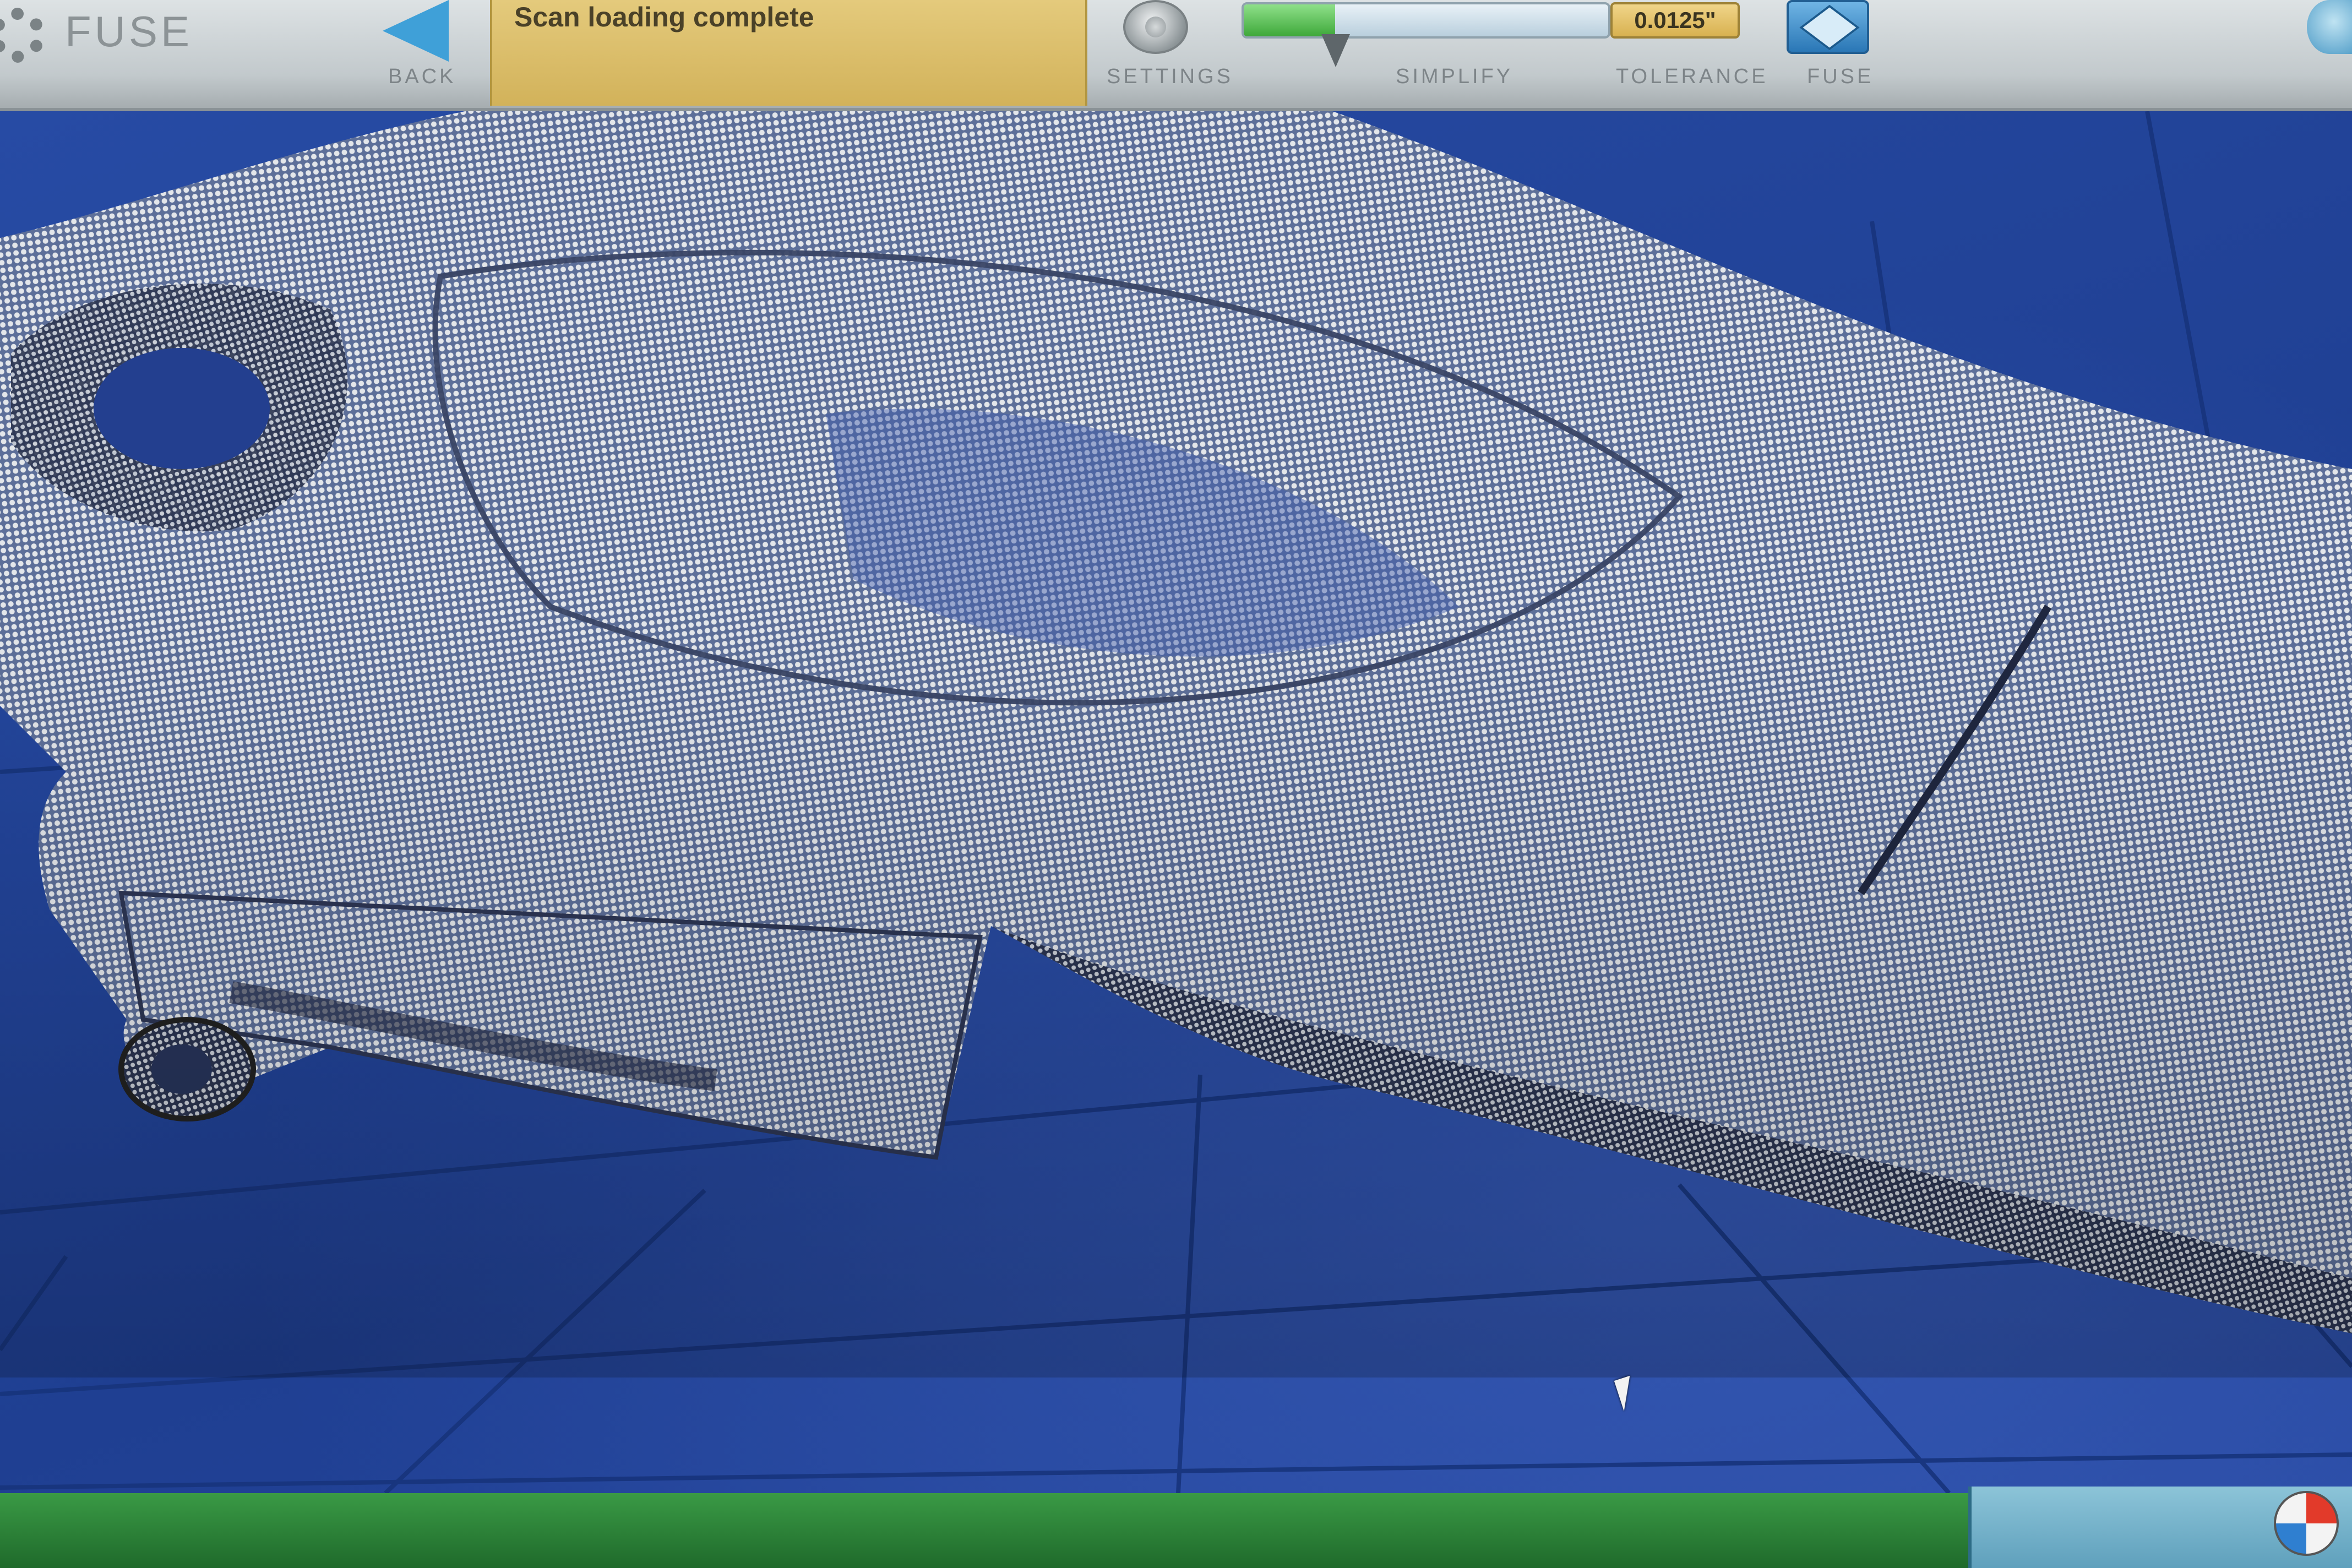 The height and width of the screenshot is (1568, 2352). I want to click on simplify-slider, so click(1426, 21).